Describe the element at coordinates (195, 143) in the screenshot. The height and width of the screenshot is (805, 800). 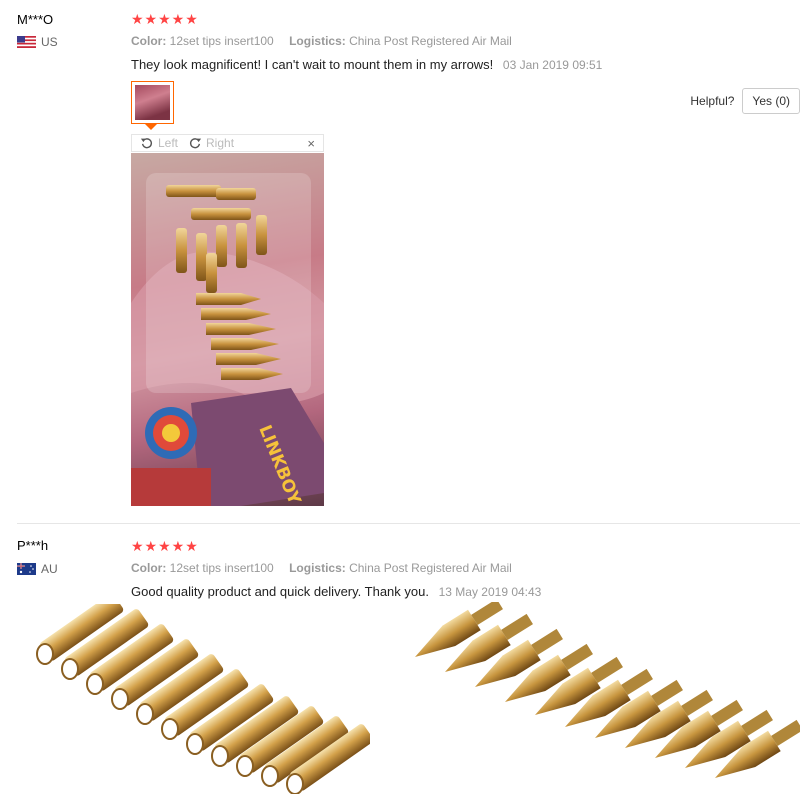
I see `rotate-right-icon` at that location.